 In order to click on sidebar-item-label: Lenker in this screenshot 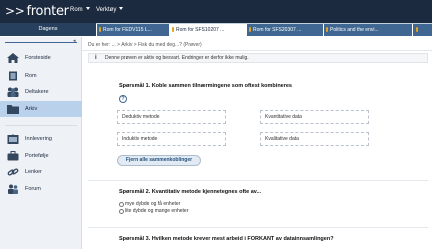, I will do `click(33, 172)`.